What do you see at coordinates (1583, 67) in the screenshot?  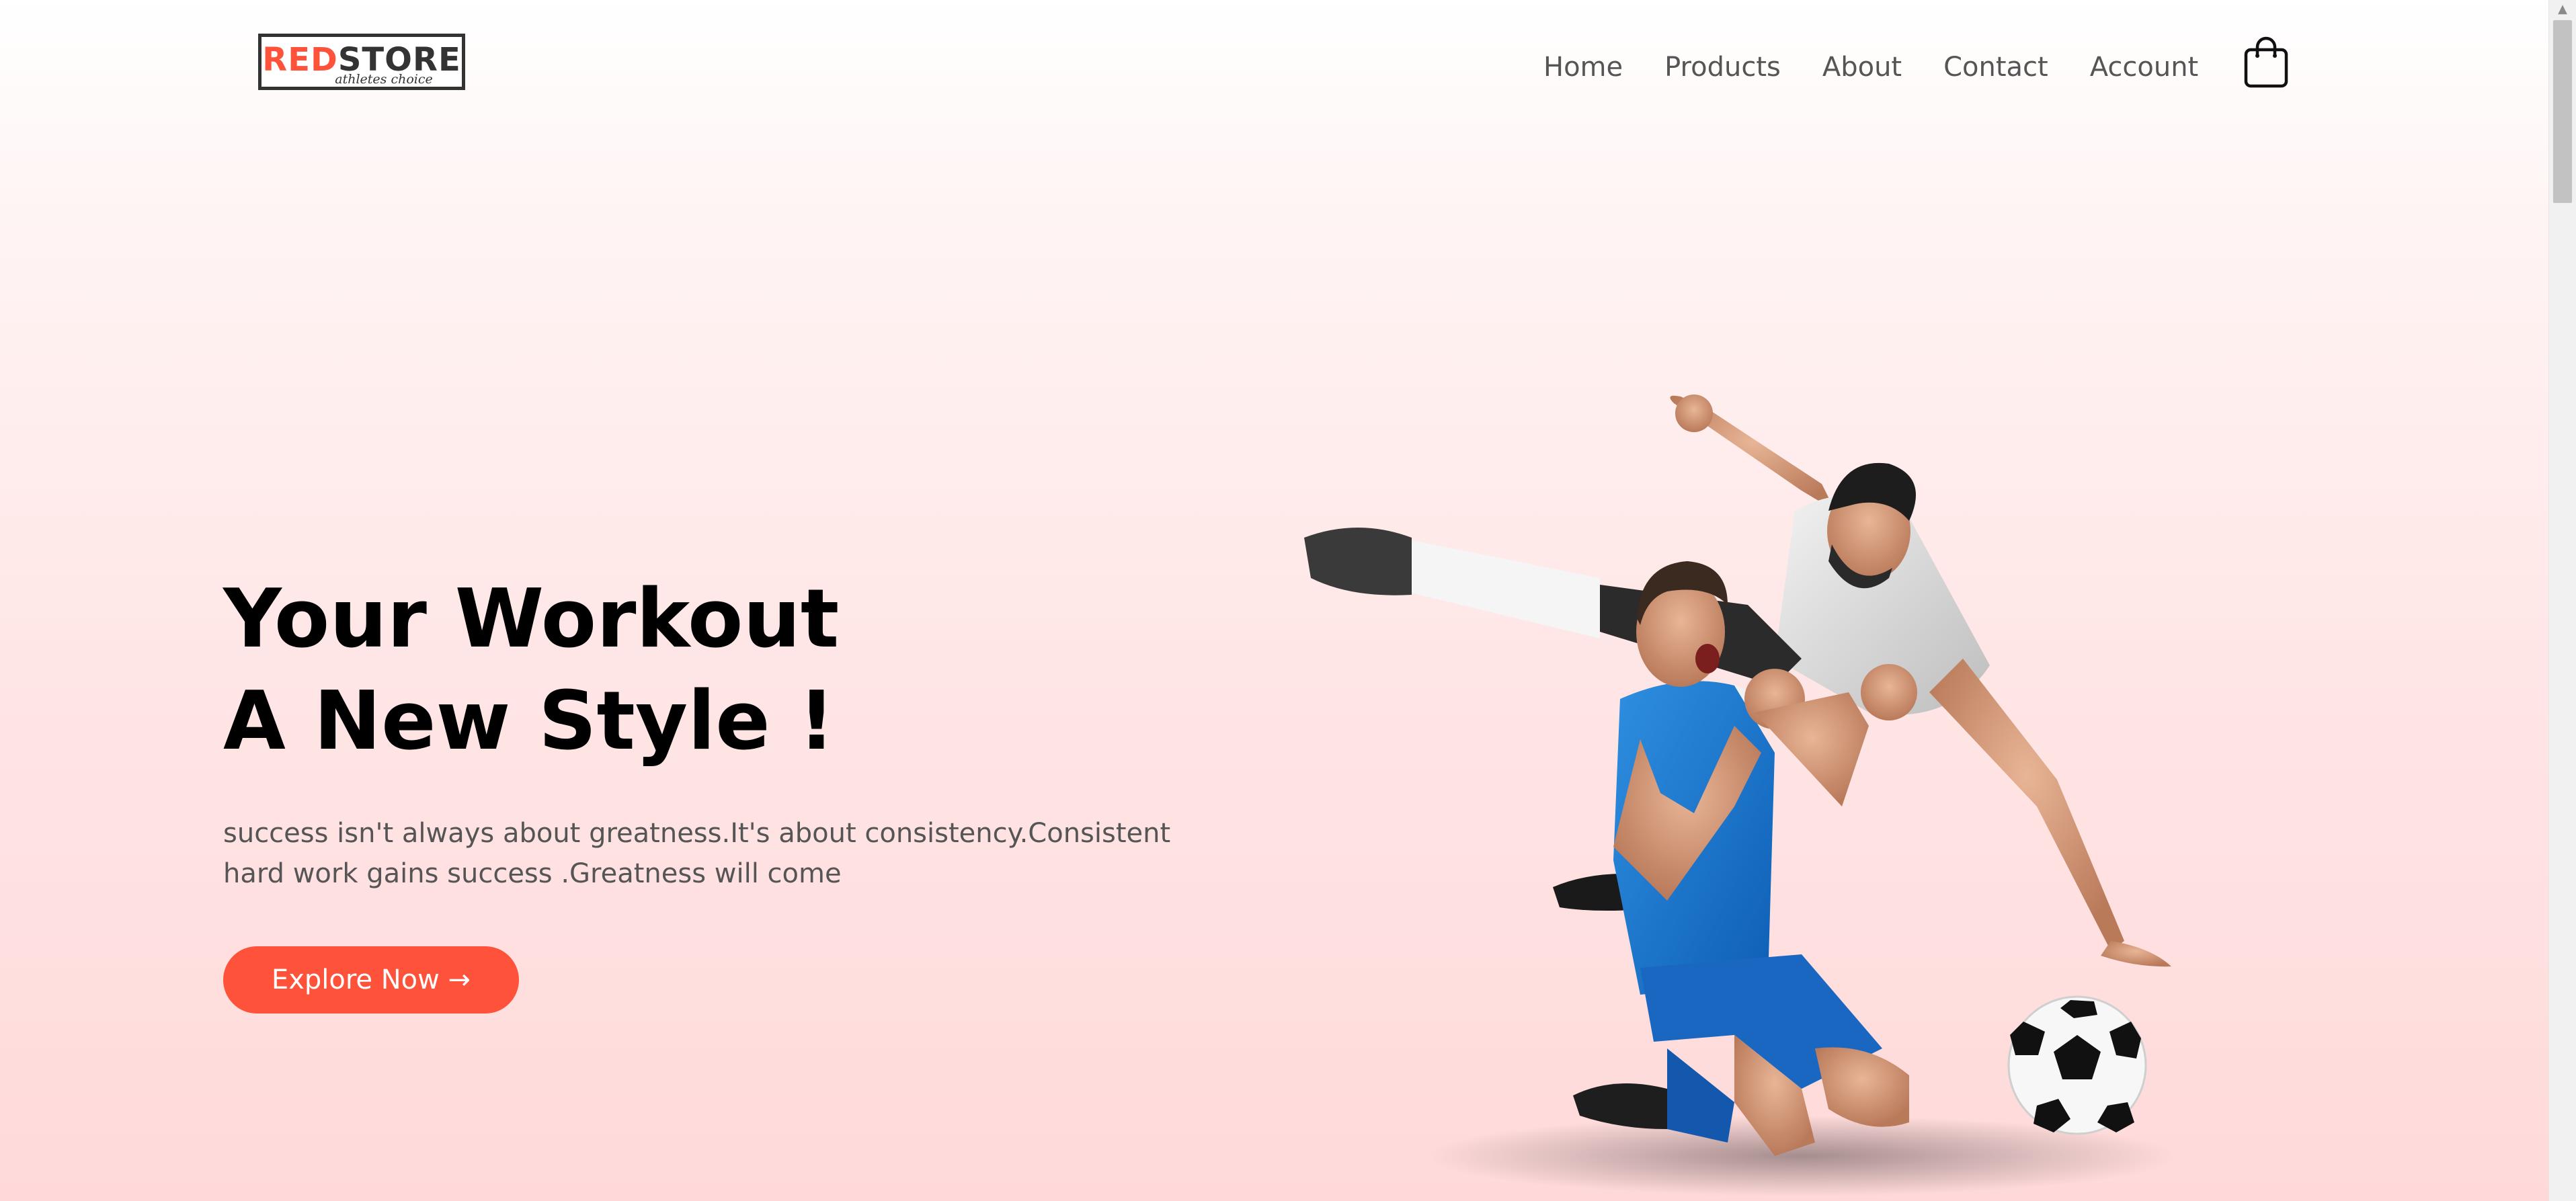 I see `nav-item-home: Home` at bounding box center [1583, 67].